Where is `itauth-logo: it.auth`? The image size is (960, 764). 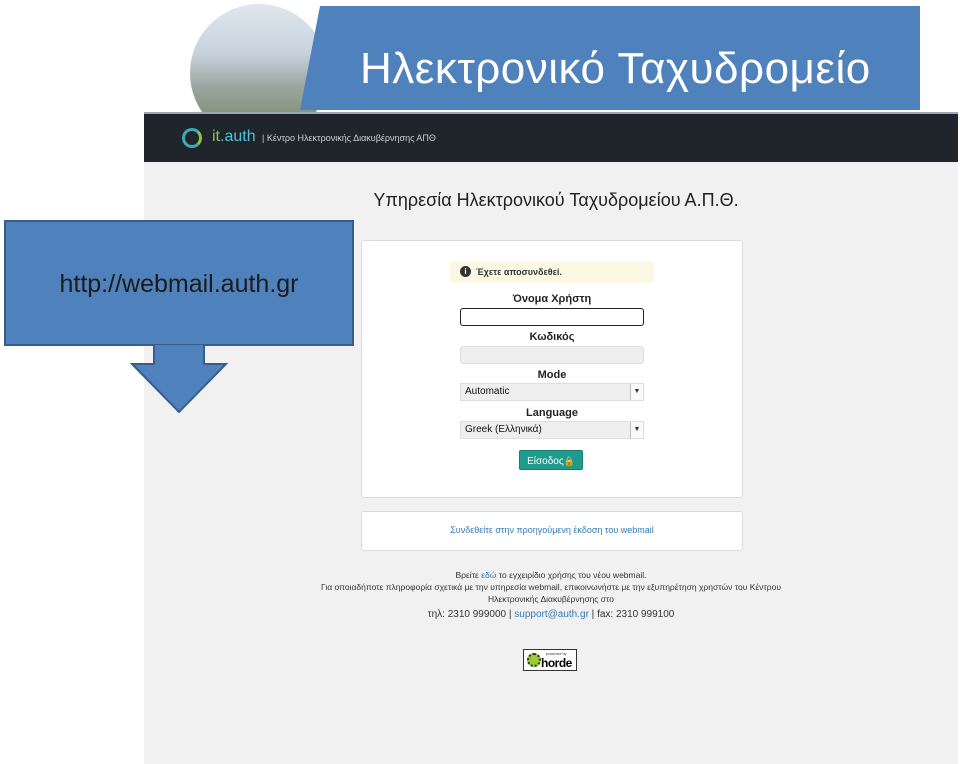
itauth-logo: it.auth is located at coordinates (234, 137).